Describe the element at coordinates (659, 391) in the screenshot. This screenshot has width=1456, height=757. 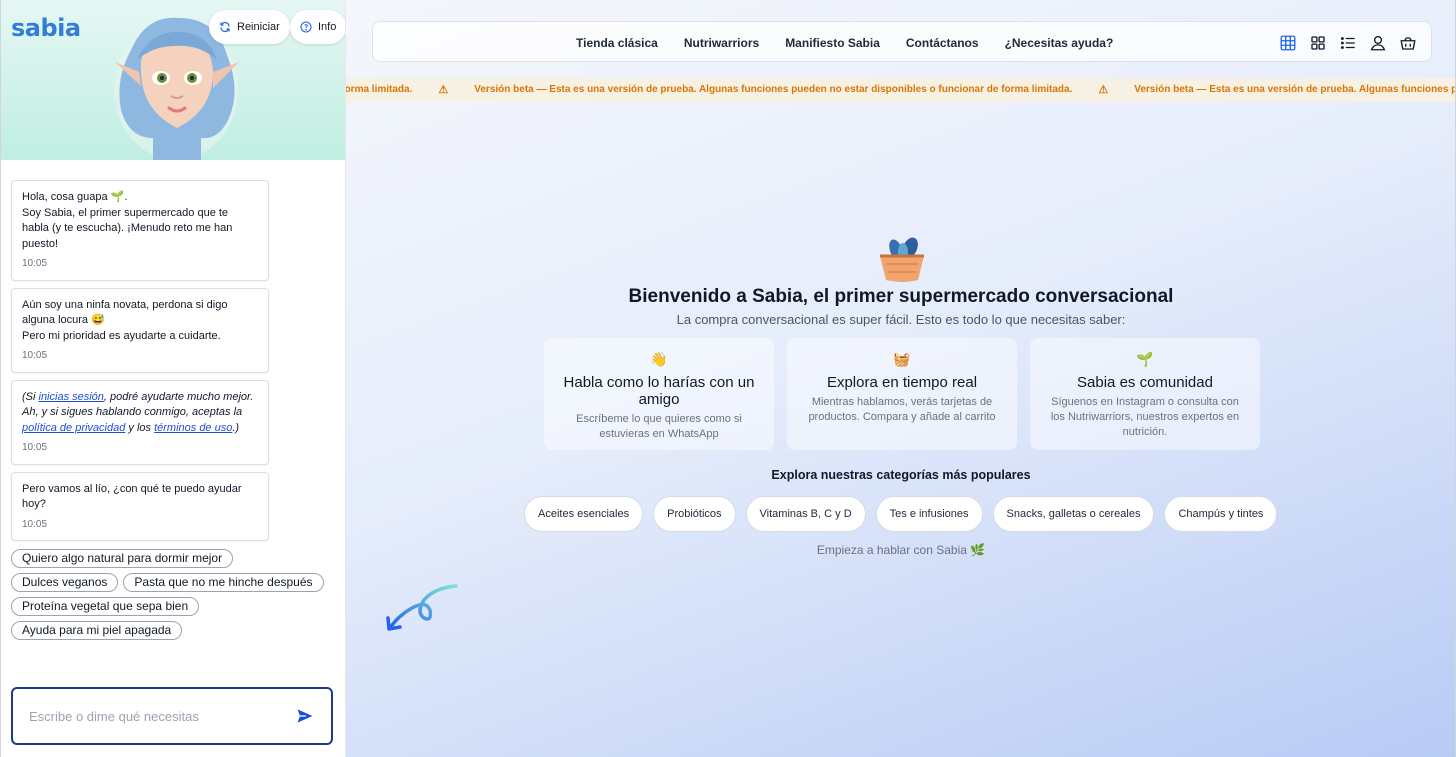
I see `card-title: Habla como lo harías con un amigo` at that location.